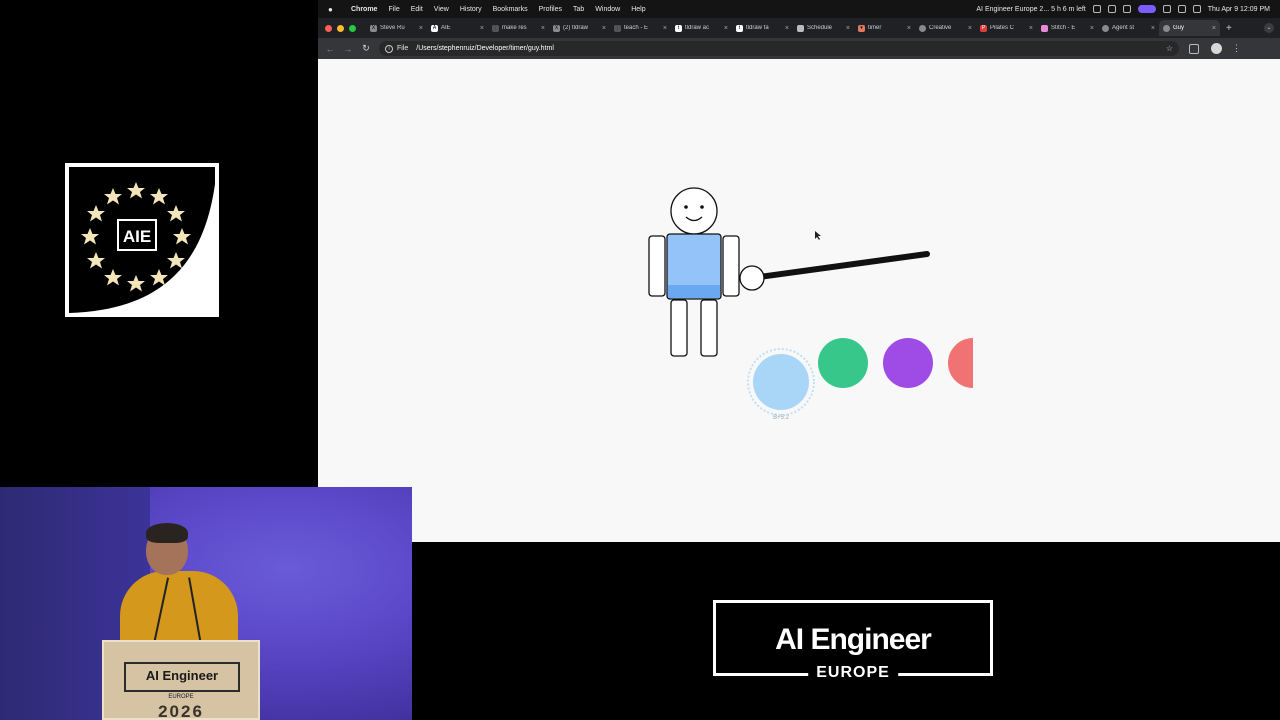 The image size is (1280, 720). What do you see at coordinates (579, 28) in the screenshot?
I see `tab-tldraw-x: X (2) tldraw ×` at bounding box center [579, 28].